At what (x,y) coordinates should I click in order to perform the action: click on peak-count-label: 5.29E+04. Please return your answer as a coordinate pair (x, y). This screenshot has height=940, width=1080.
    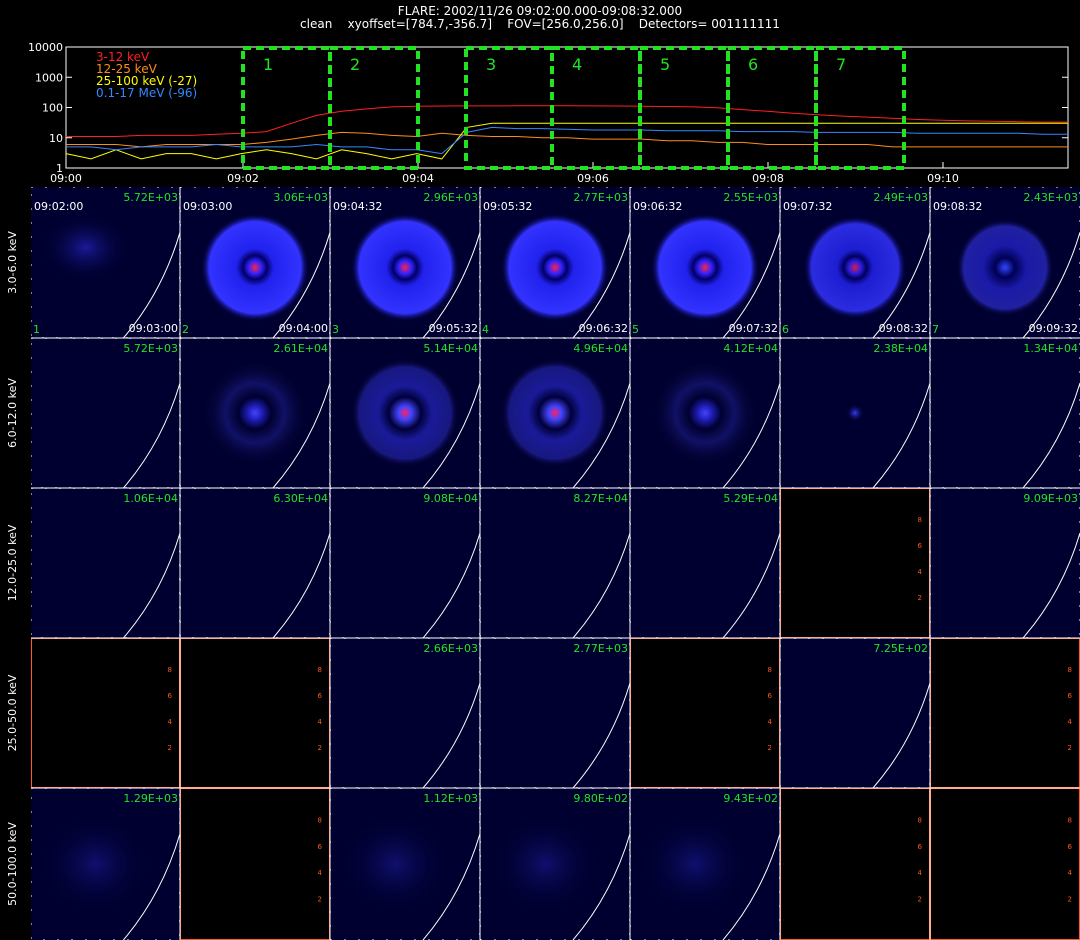
    Looking at the image, I should click on (750, 498).